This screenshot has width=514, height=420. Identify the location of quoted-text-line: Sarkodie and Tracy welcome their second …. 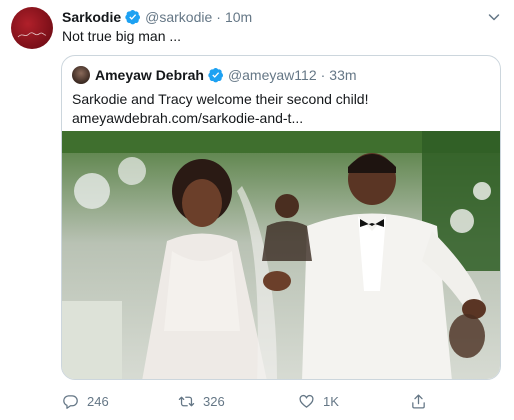
(220, 99).